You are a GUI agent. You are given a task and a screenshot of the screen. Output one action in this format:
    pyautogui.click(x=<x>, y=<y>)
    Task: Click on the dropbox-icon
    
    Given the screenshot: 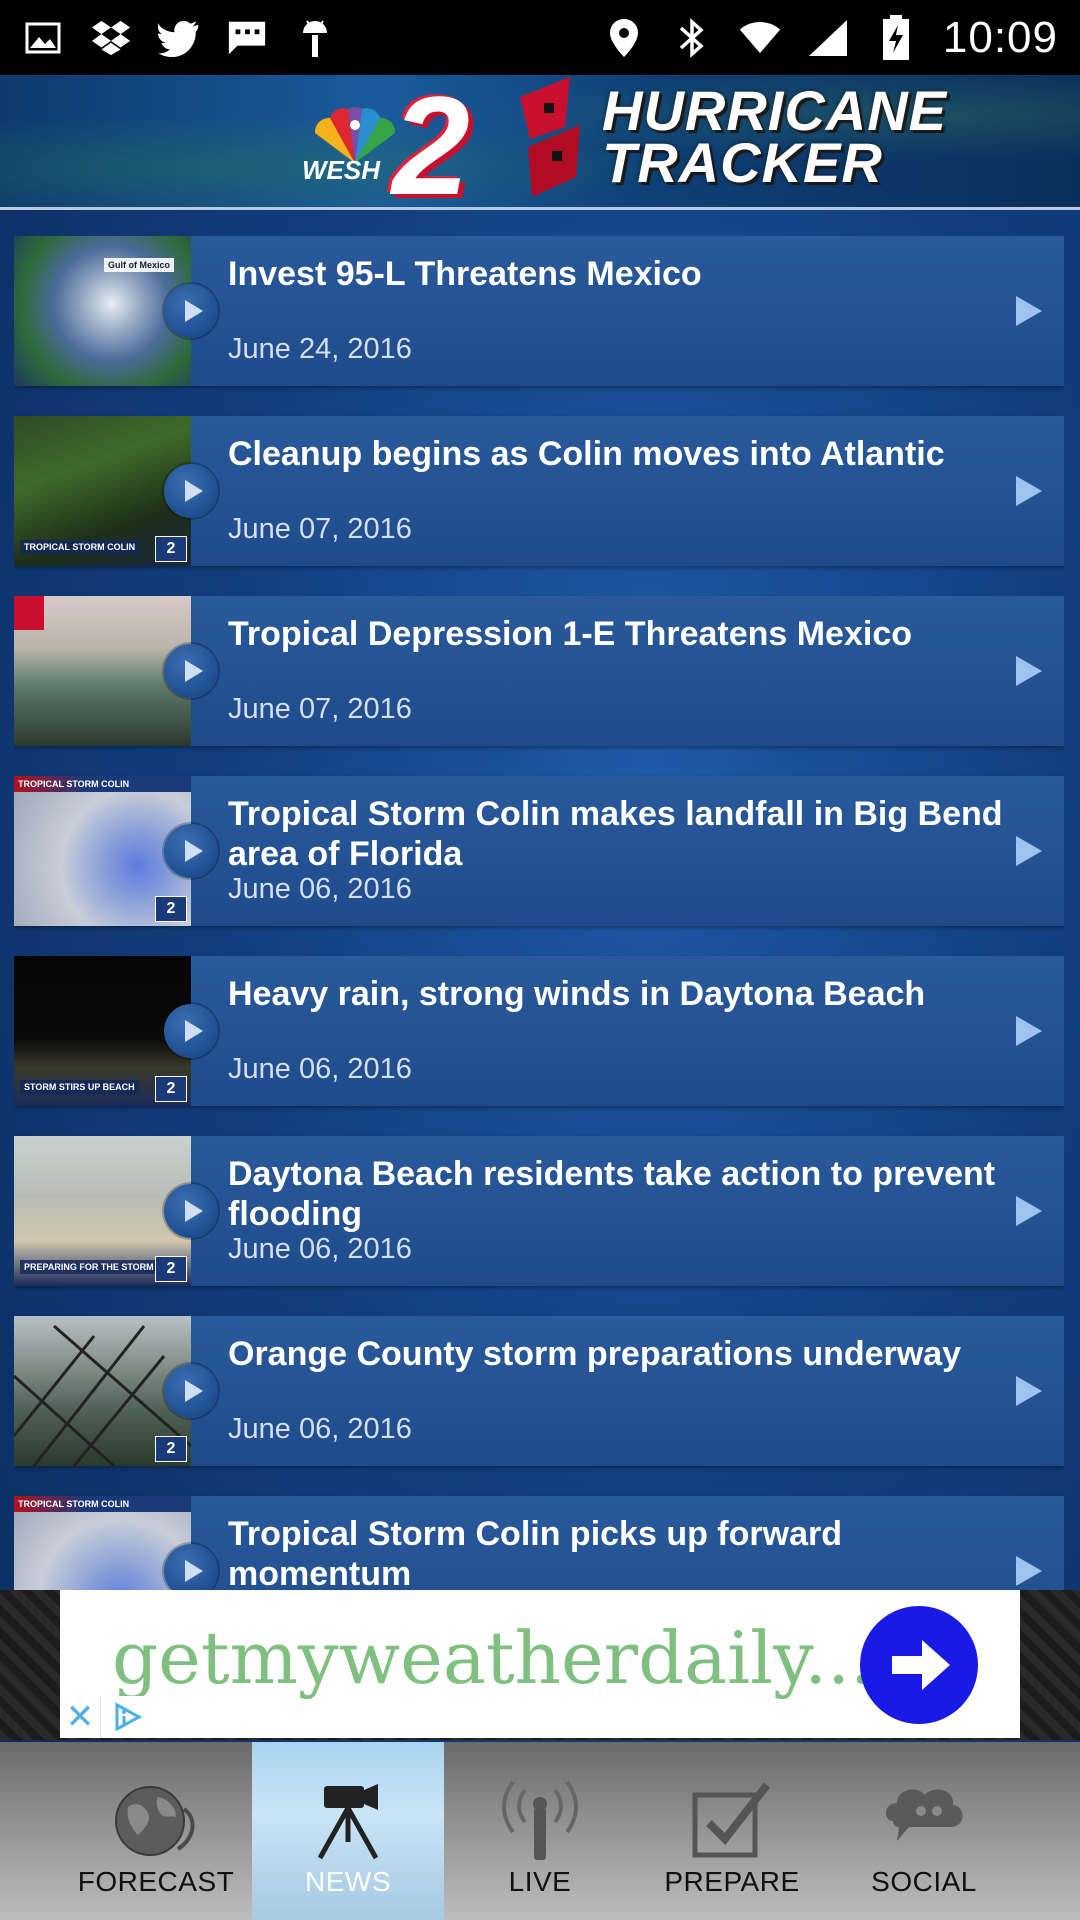 What is the action you would take?
    pyautogui.click(x=111, y=38)
    